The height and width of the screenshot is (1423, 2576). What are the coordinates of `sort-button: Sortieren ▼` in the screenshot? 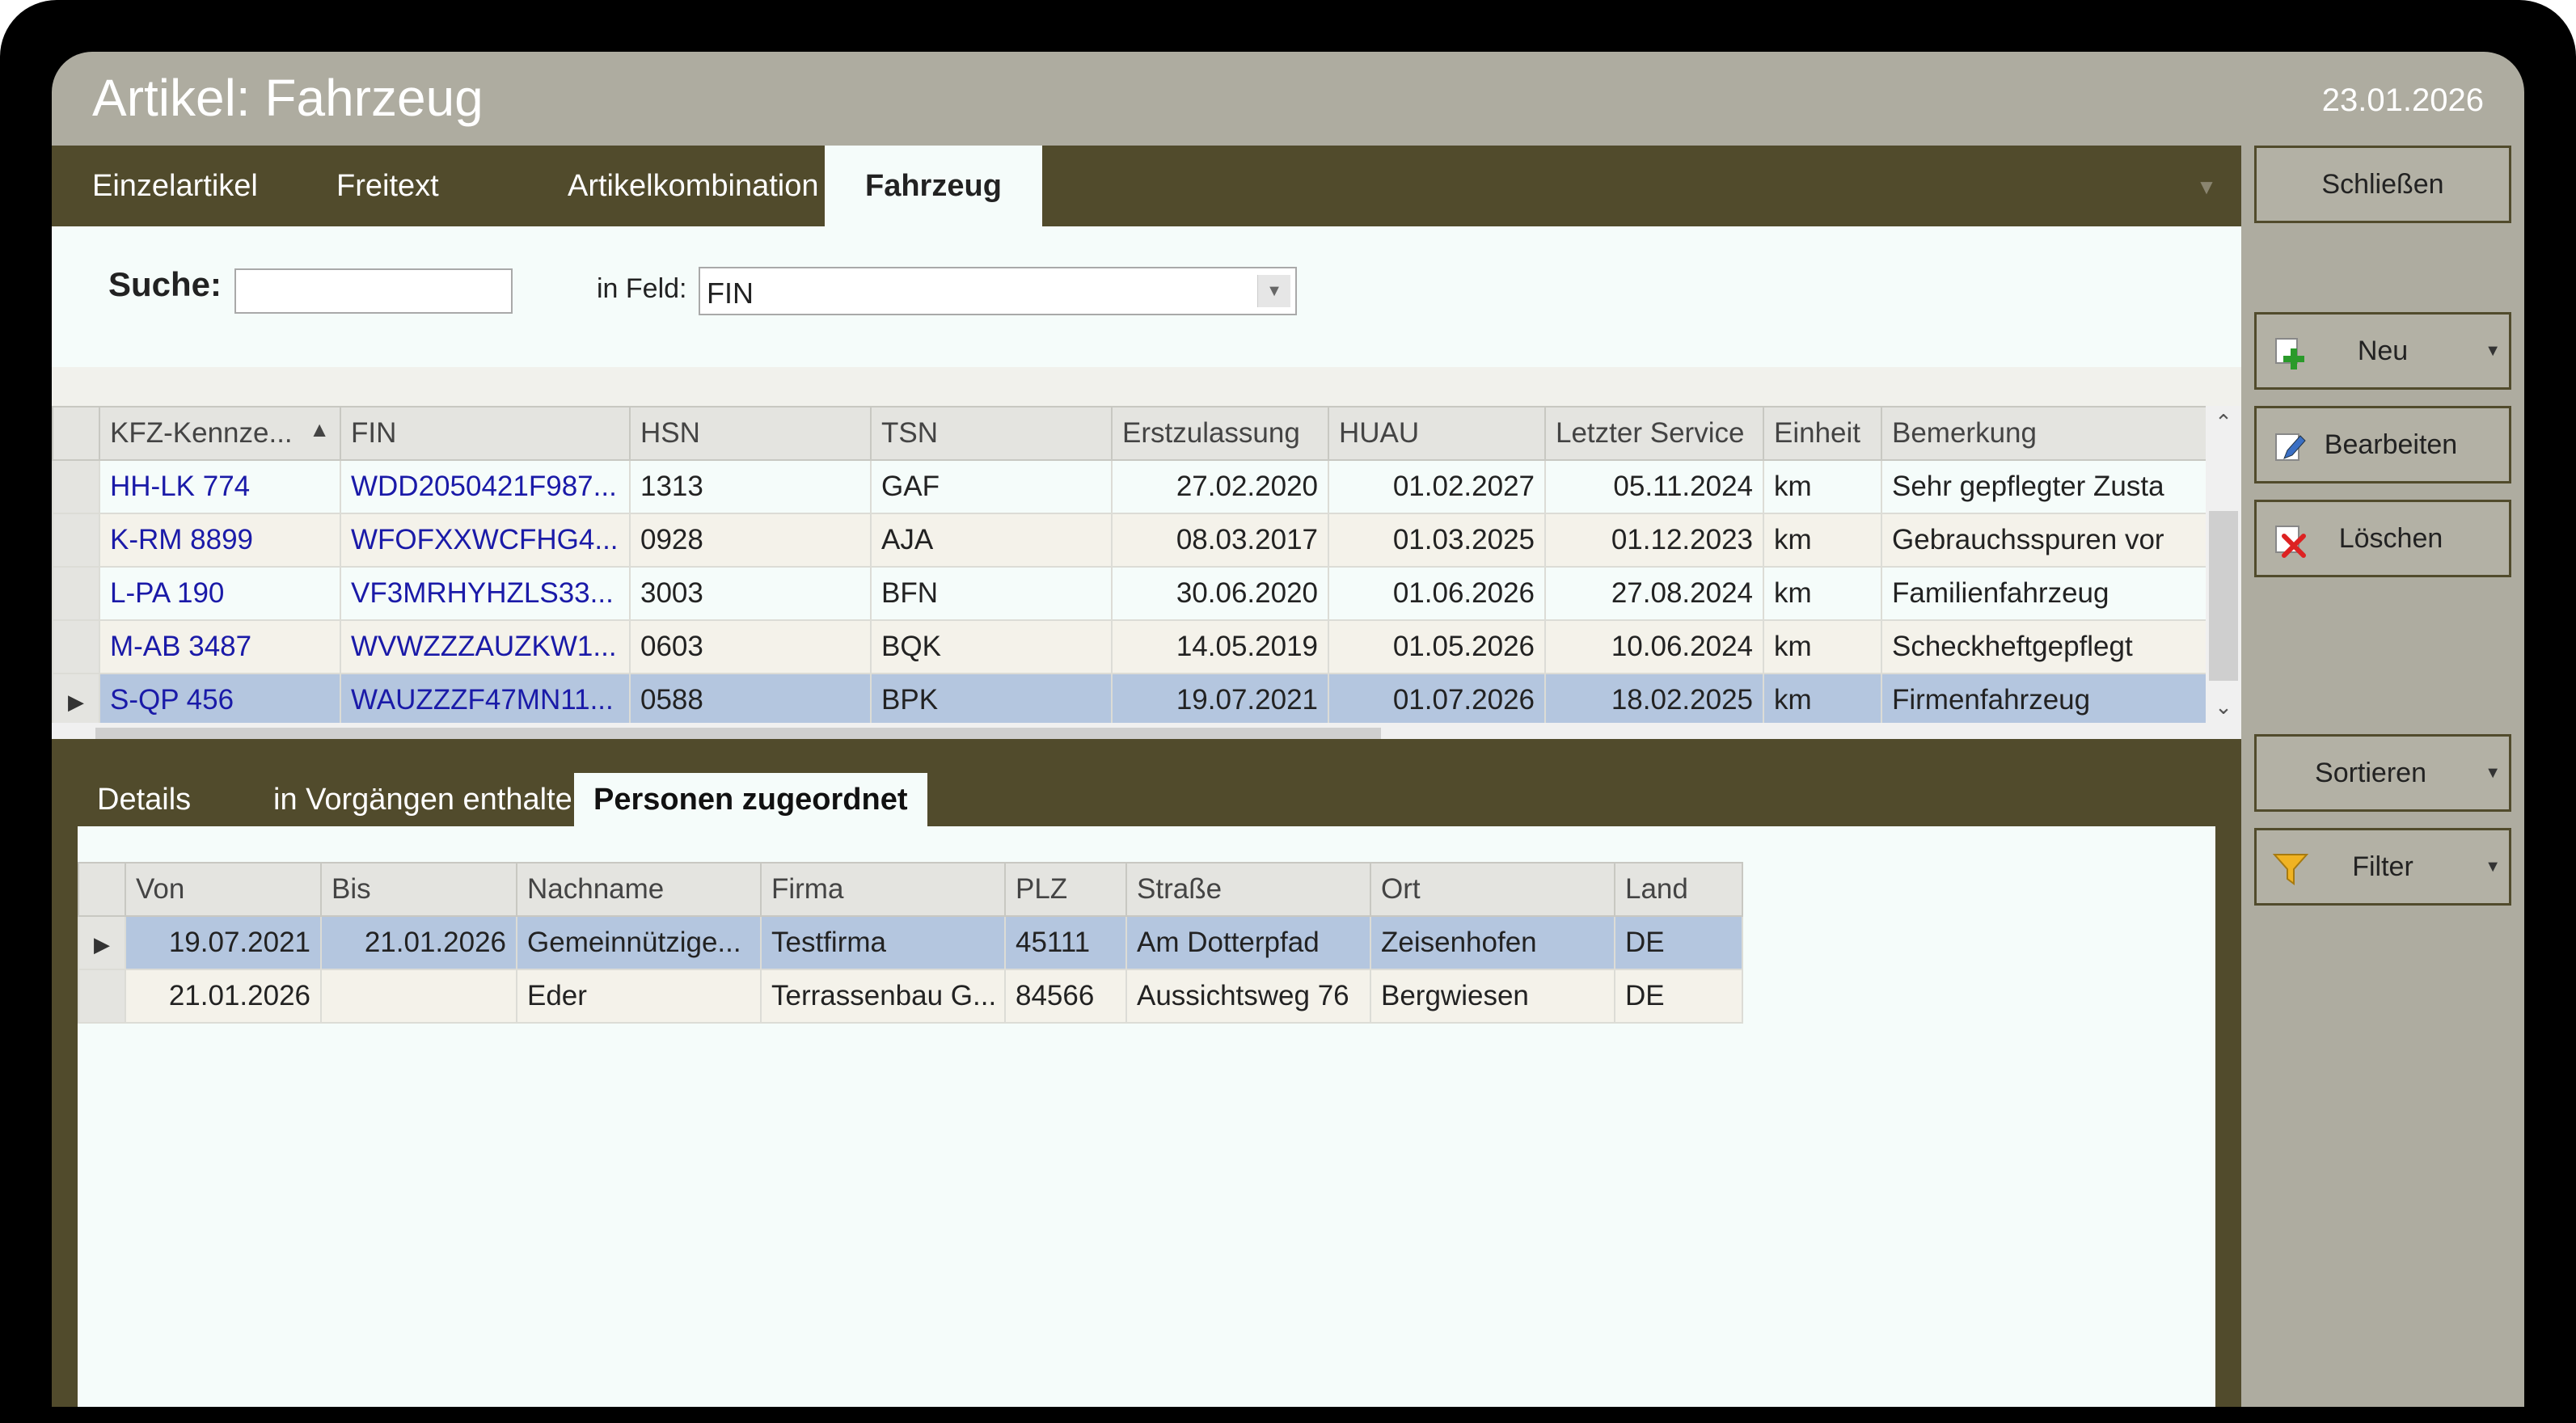 It's located at (2382, 773).